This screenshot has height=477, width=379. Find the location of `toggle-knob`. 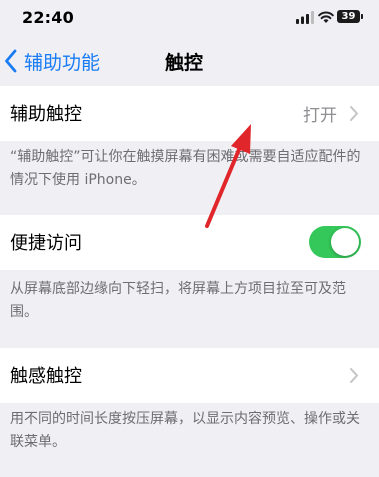

toggle-knob is located at coordinates (345, 242).